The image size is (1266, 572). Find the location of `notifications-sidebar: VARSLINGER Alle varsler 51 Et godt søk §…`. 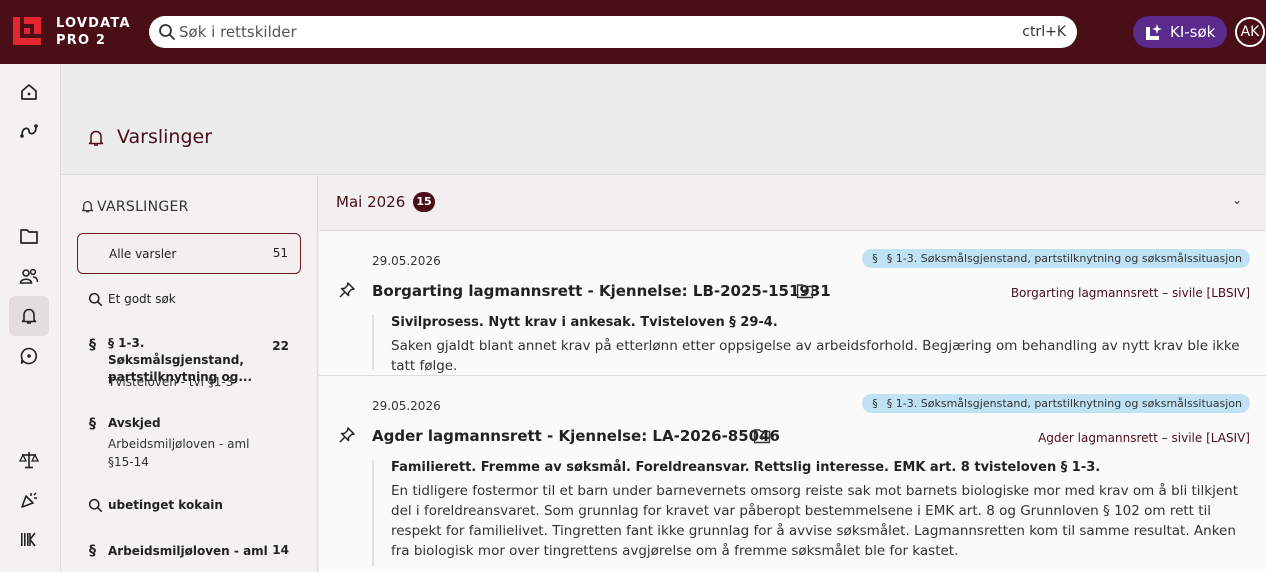

notifications-sidebar: VARSLINGER Alle varsler 51 Et godt søk §… is located at coordinates (189, 373).